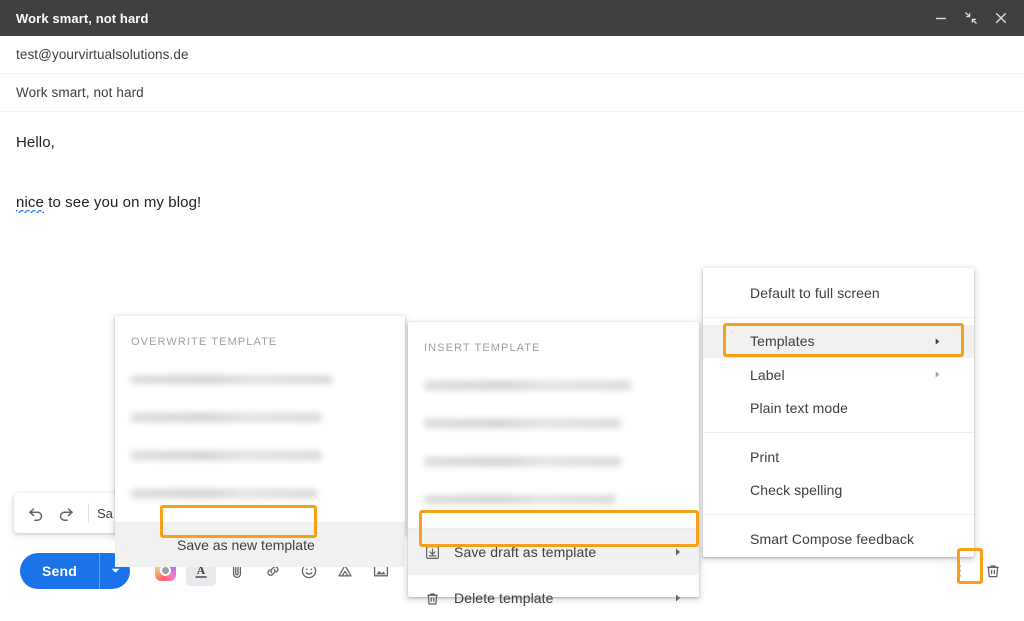 The width and height of the screenshot is (1024, 621). I want to click on save-as-new-template-label: Save as new template, so click(246, 545).